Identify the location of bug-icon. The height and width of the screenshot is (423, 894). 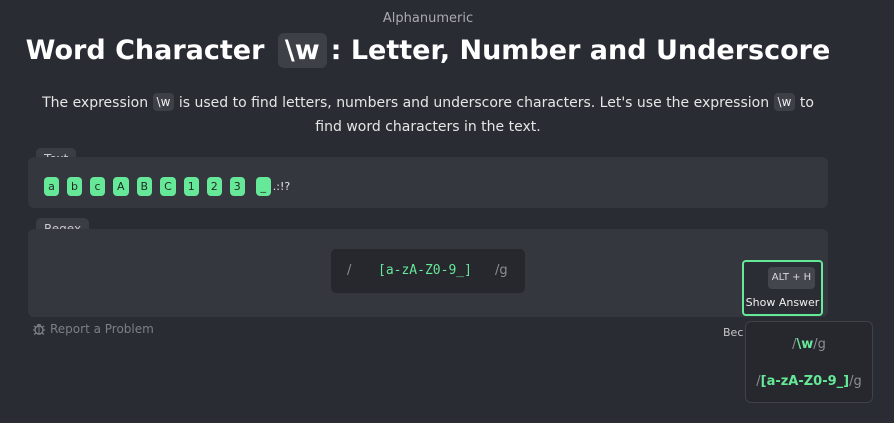
(39, 329).